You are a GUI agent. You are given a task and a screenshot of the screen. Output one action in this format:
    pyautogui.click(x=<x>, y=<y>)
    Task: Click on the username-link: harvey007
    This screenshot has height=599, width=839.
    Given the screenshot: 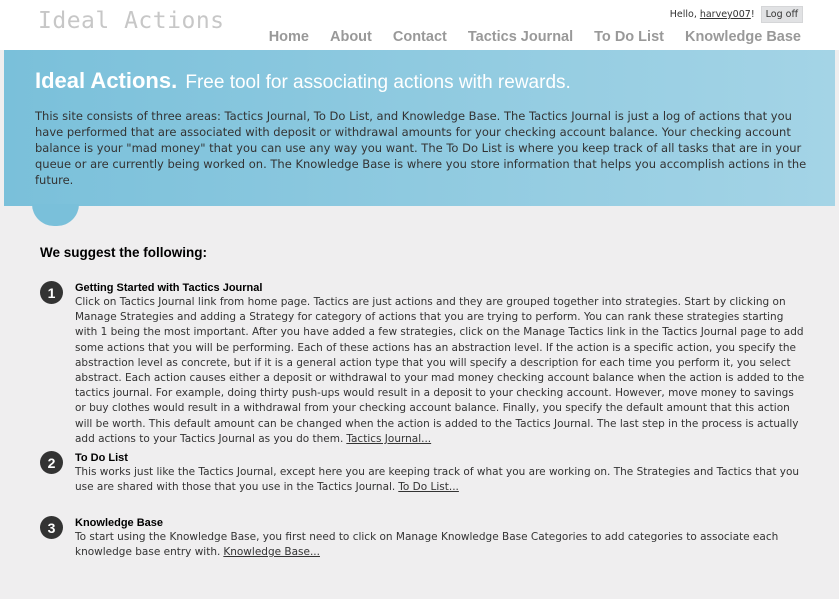 What is the action you would take?
    pyautogui.click(x=725, y=14)
    